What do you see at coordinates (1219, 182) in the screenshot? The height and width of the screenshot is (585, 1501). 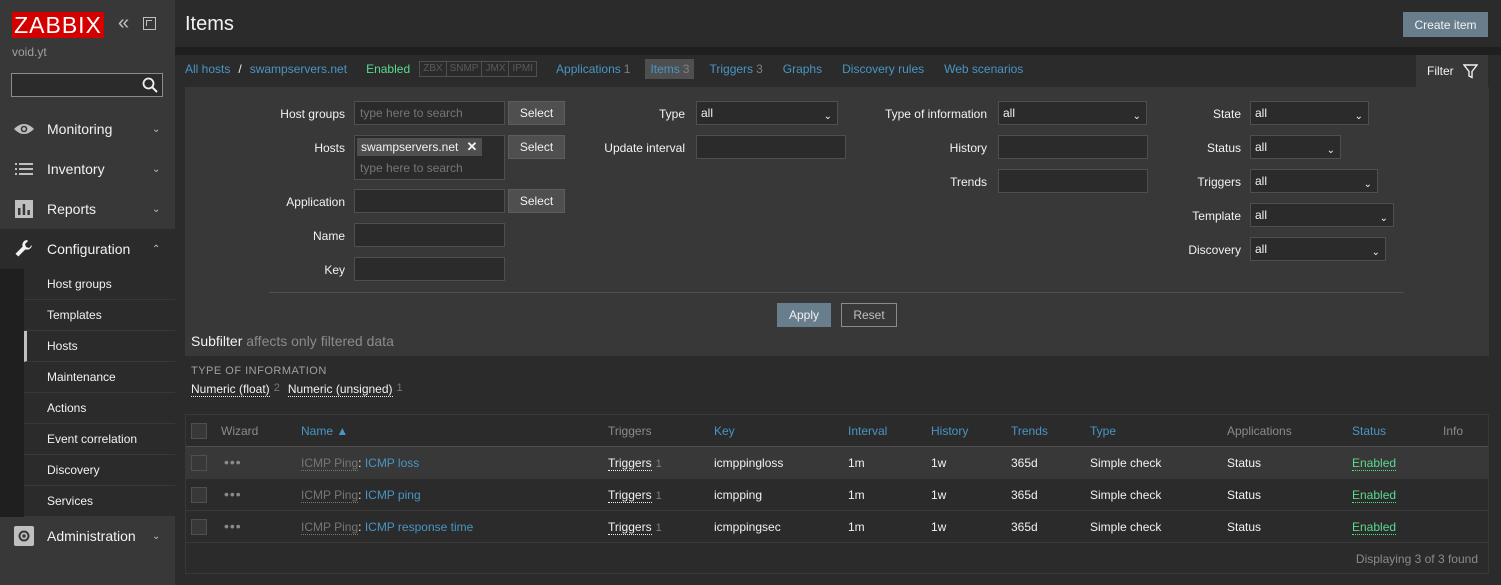 I see `triggers-label: Triggers` at bounding box center [1219, 182].